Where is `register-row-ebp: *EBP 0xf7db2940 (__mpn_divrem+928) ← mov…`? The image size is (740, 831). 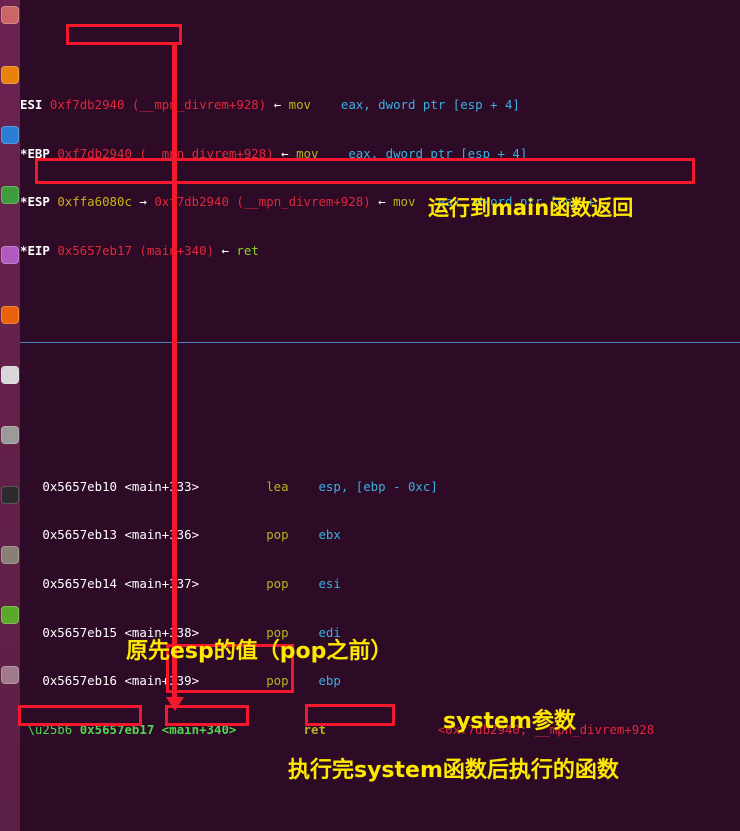
register-row-ebp: *EBP 0xf7db2940 (__mpn_divrem+928) ← mov… is located at coordinates (380, 154).